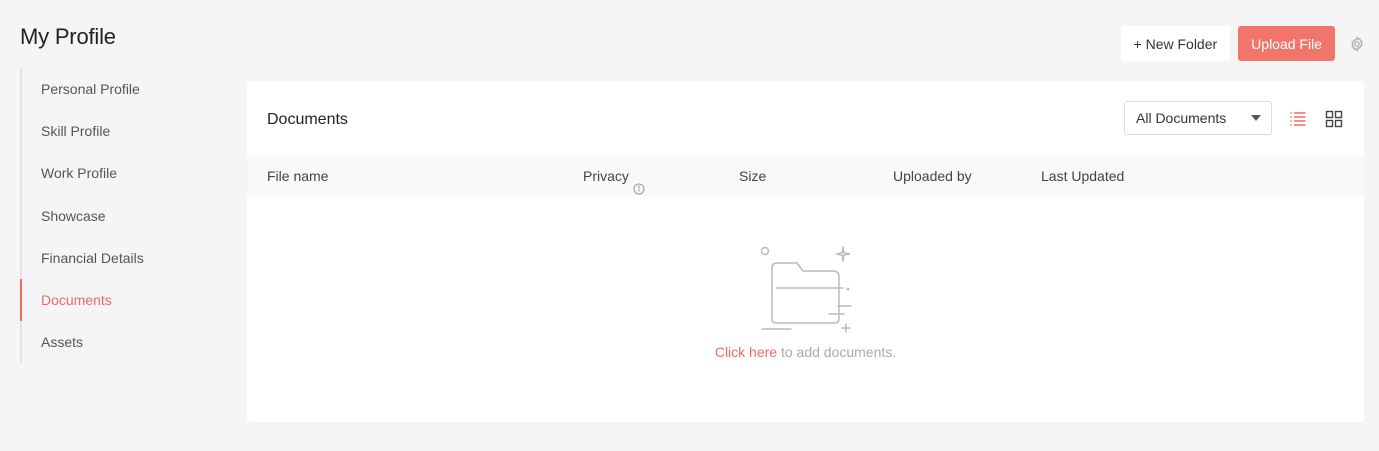  What do you see at coordinates (121, 173) in the screenshot?
I see `sidebar-item-work-profile: Work Profile` at bounding box center [121, 173].